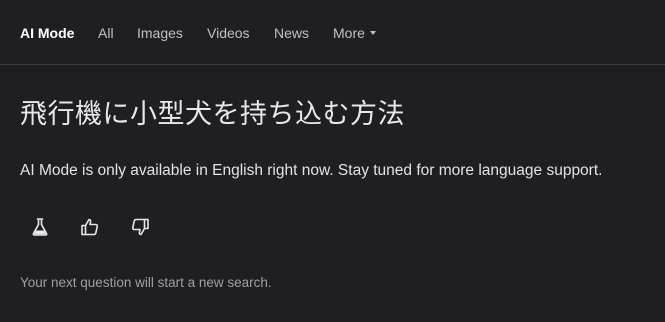 The image size is (665, 322). I want to click on thumbs-down-button, so click(140, 227).